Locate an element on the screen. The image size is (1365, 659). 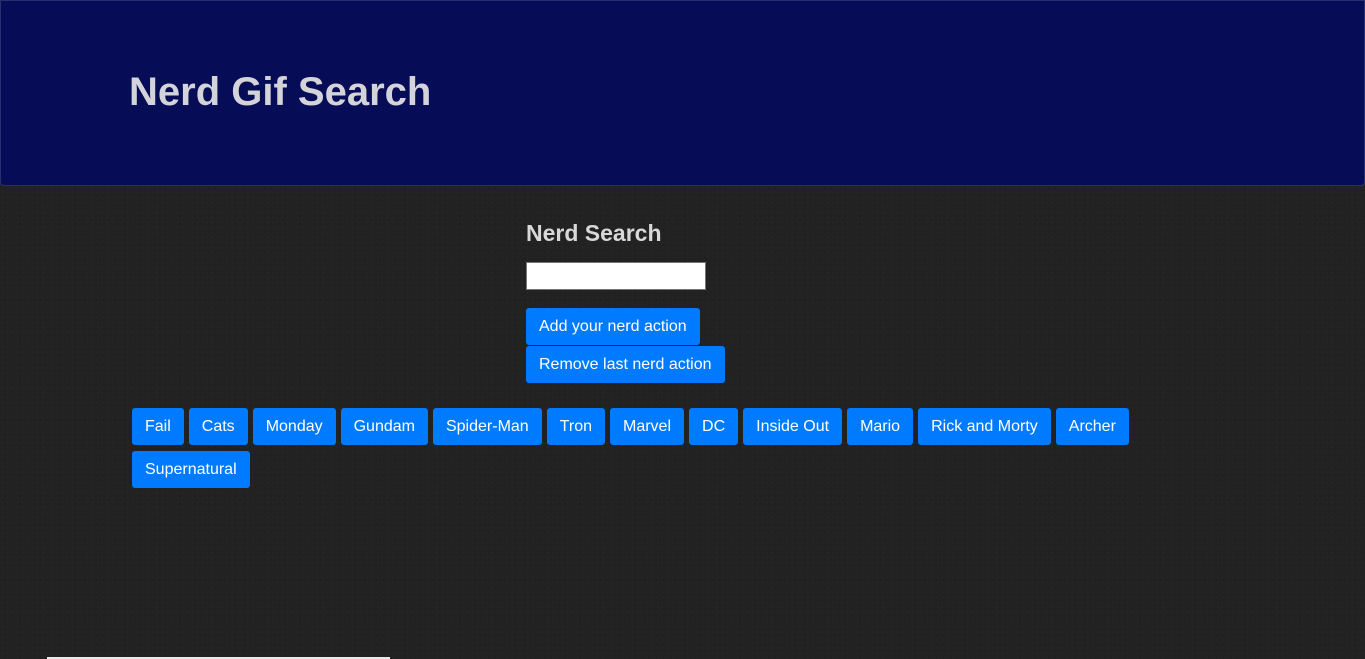
search-heading: Nerd Search is located at coordinates (594, 233).